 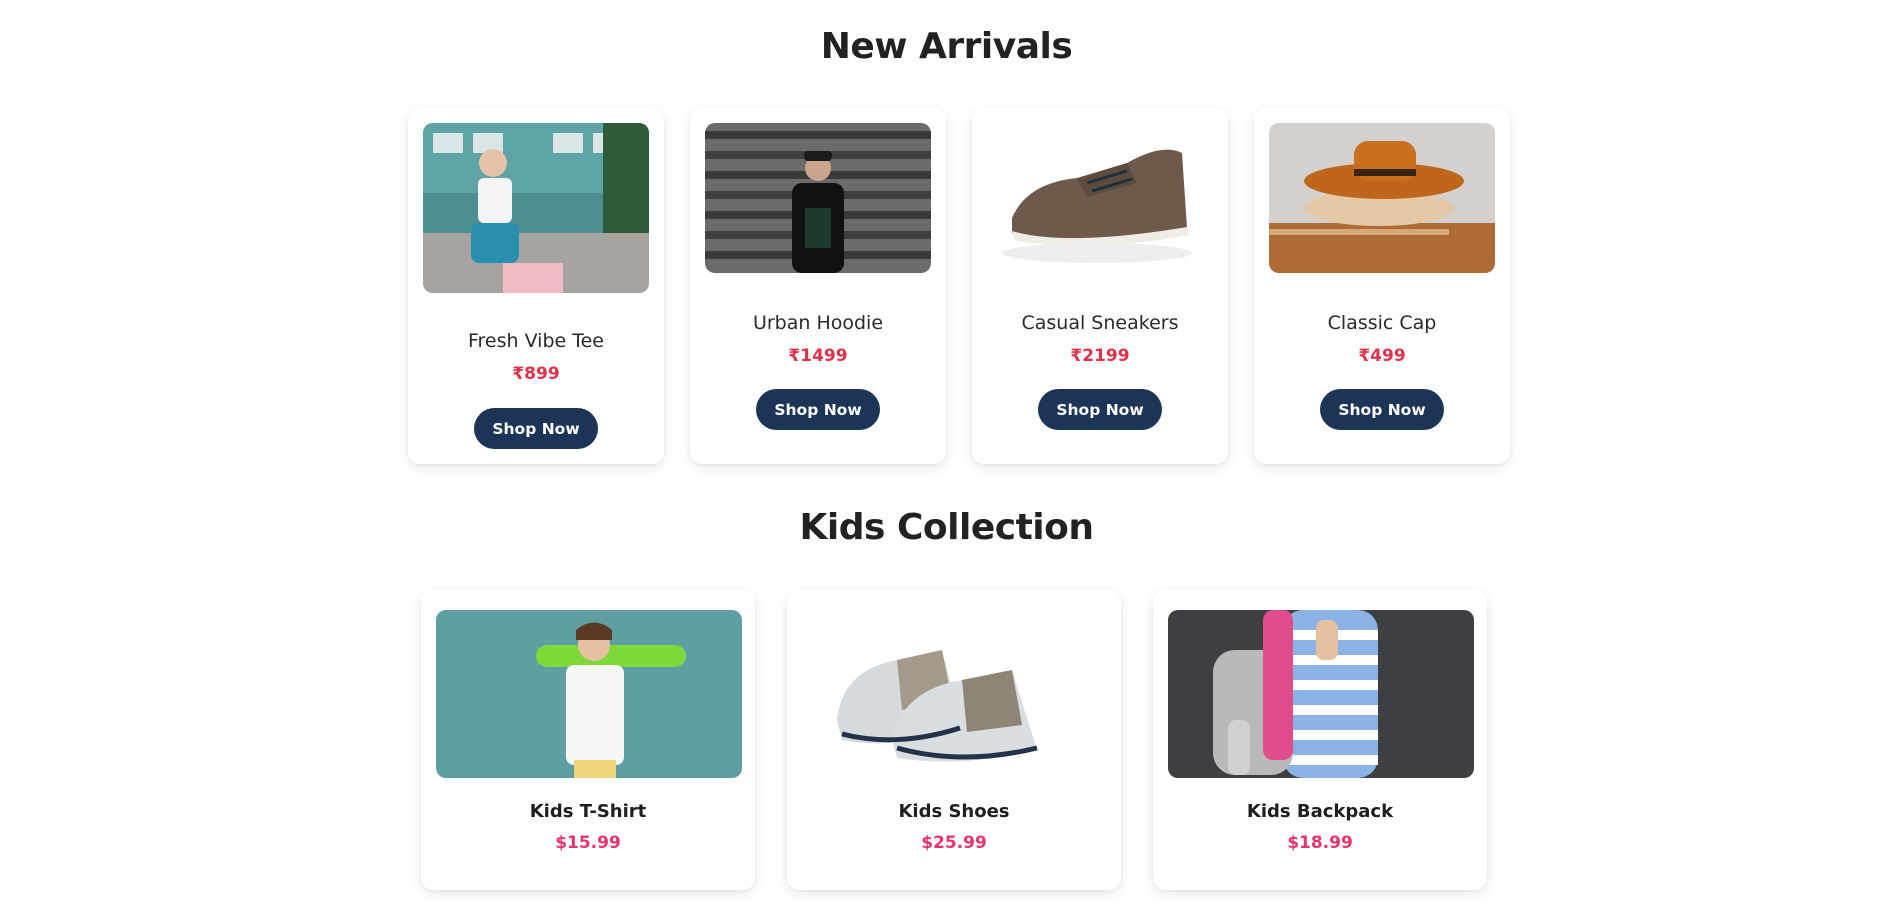 What do you see at coordinates (588, 843) in the screenshot?
I see `product-price: $15.99` at bounding box center [588, 843].